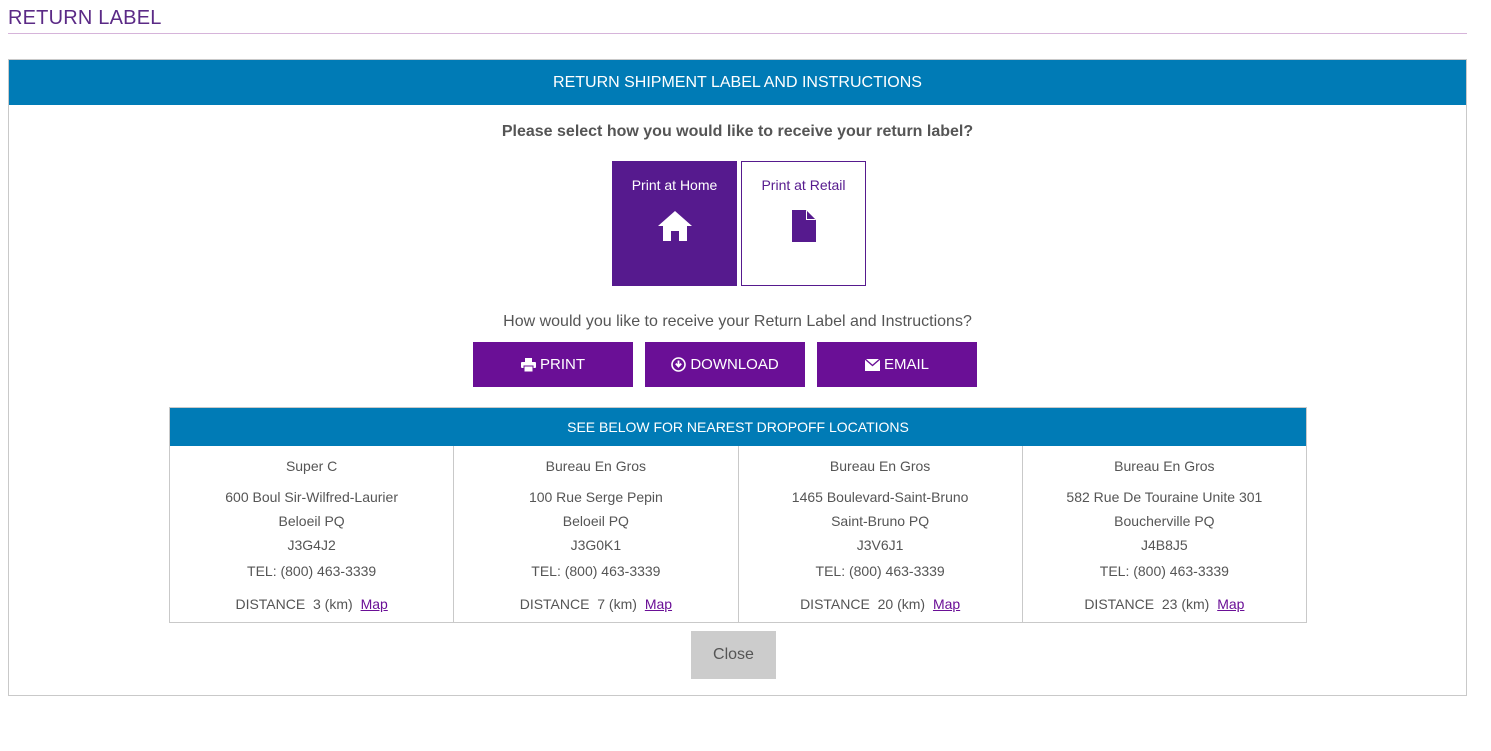 The image size is (1491, 751). What do you see at coordinates (1164, 545) in the screenshot?
I see `location-postal: J4B8J5` at bounding box center [1164, 545].